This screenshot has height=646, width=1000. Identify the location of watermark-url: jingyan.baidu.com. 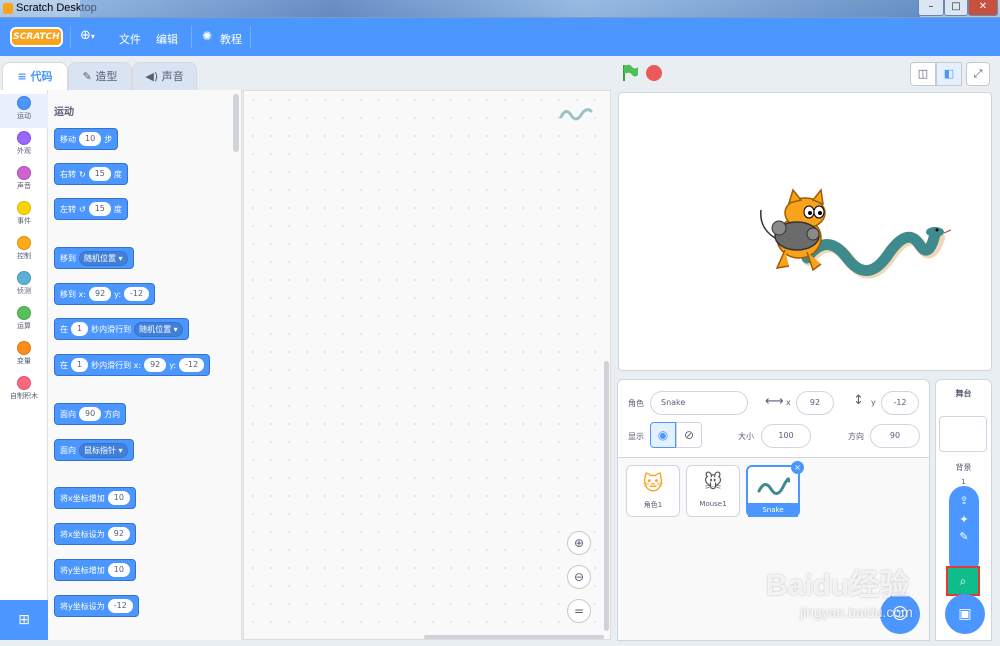
(856, 612).